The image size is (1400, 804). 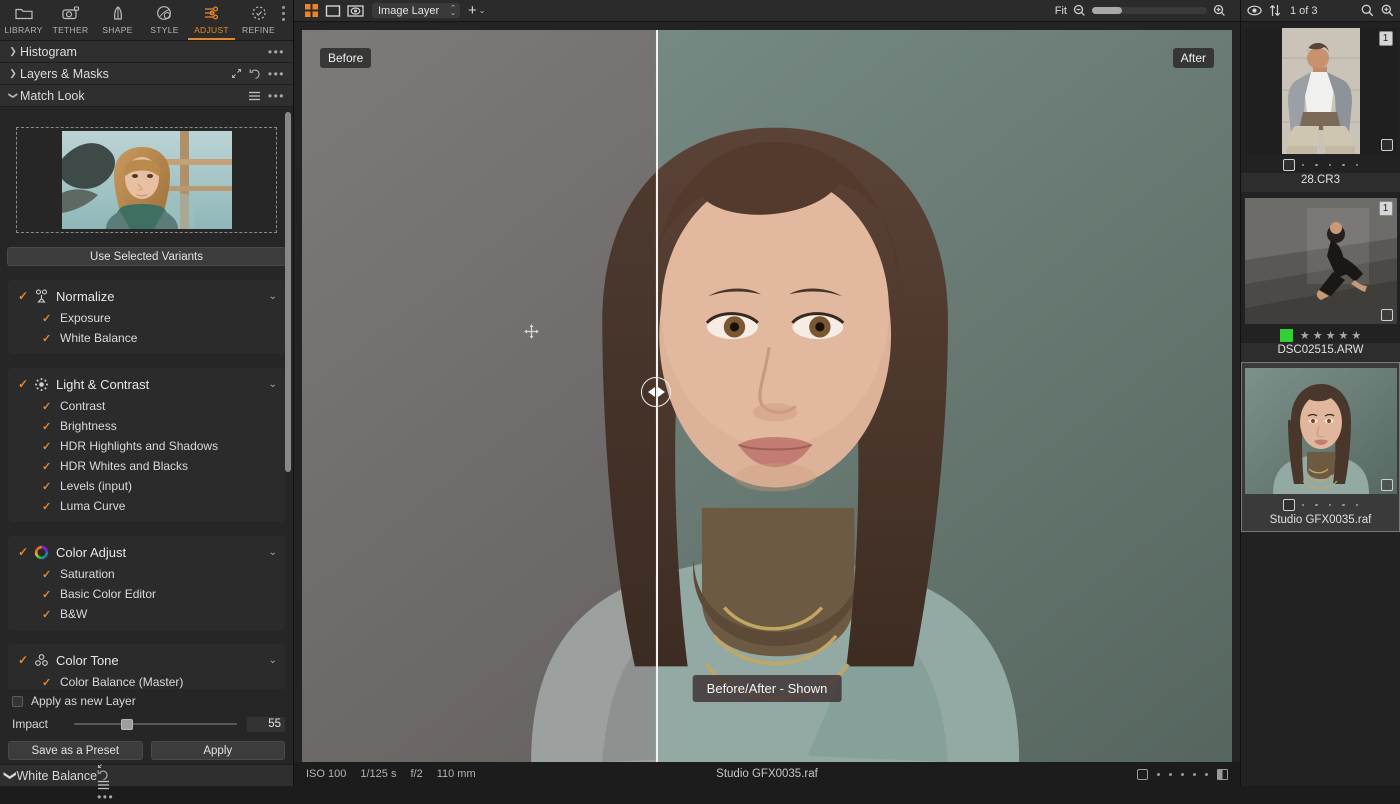 What do you see at coordinates (146, 256) in the screenshot?
I see `use-selected-variants-button: Use Selected Variants` at bounding box center [146, 256].